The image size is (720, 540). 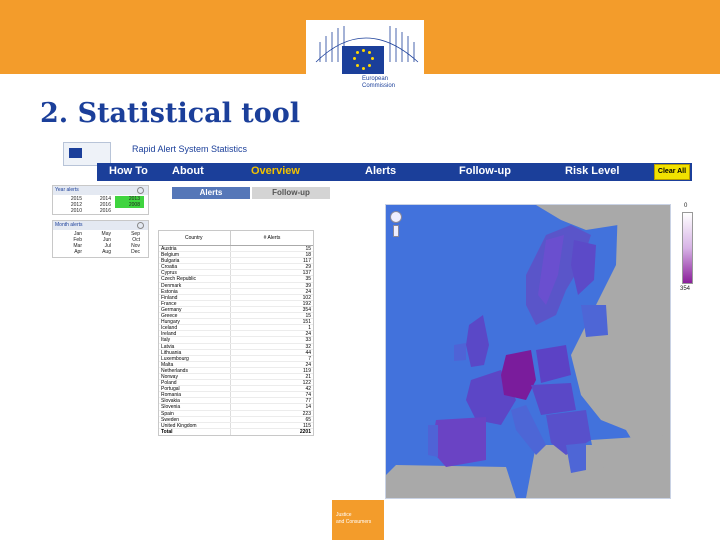 What do you see at coordinates (672, 172) in the screenshot?
I see `clear-all-button: Clear All` at bounding box center [672, 172].